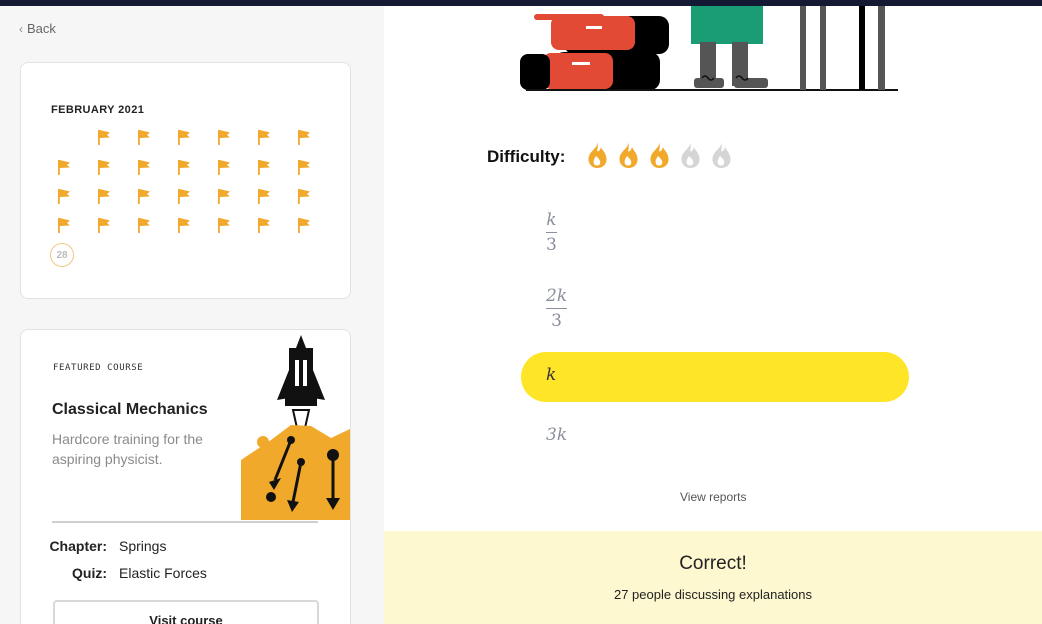 This screenshot has width=1042, height=624. What do you see at coordinates (551, 220) in the screenshot?
I see `fraction-numerator: k` at bounding box center [551, 220].